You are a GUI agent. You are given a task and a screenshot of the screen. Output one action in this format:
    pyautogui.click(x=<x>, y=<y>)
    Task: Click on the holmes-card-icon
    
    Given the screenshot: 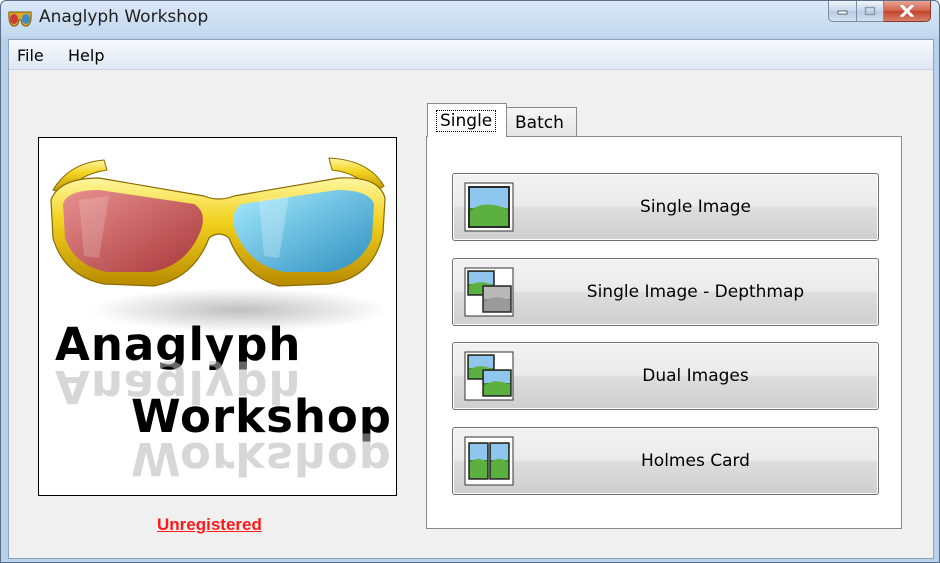 What is the action you would take?
    pyautogui.click(x=489, y=461)
    